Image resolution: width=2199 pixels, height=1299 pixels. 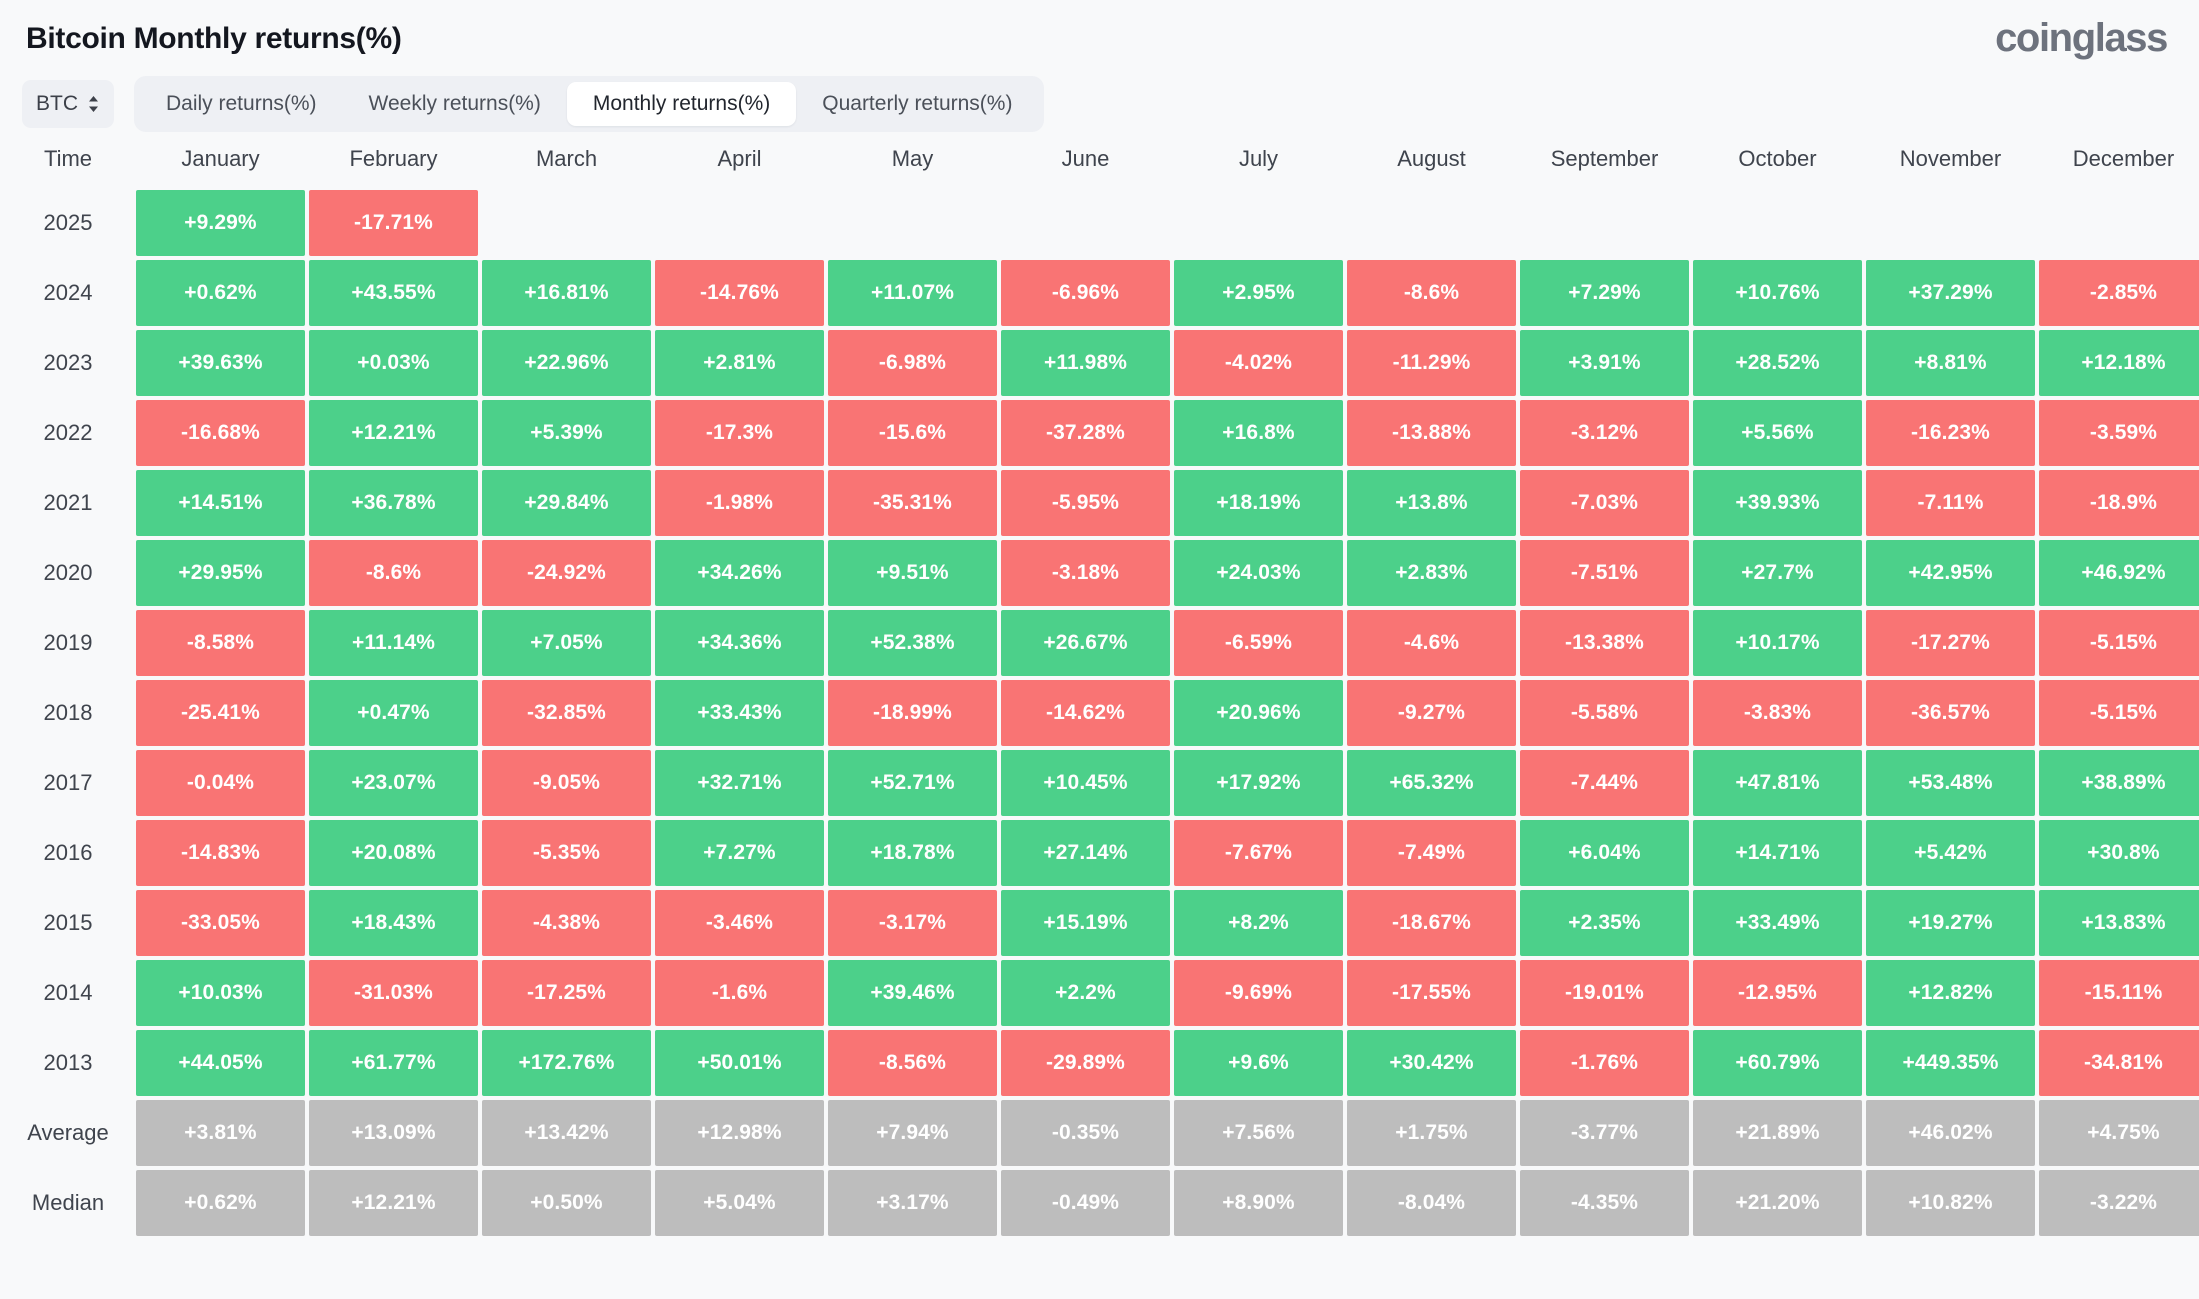 What do you see at coordinates (1258, 643) in the screenshot?
I see `return-cell: -6.59%` at bounding box center [1258, 643].